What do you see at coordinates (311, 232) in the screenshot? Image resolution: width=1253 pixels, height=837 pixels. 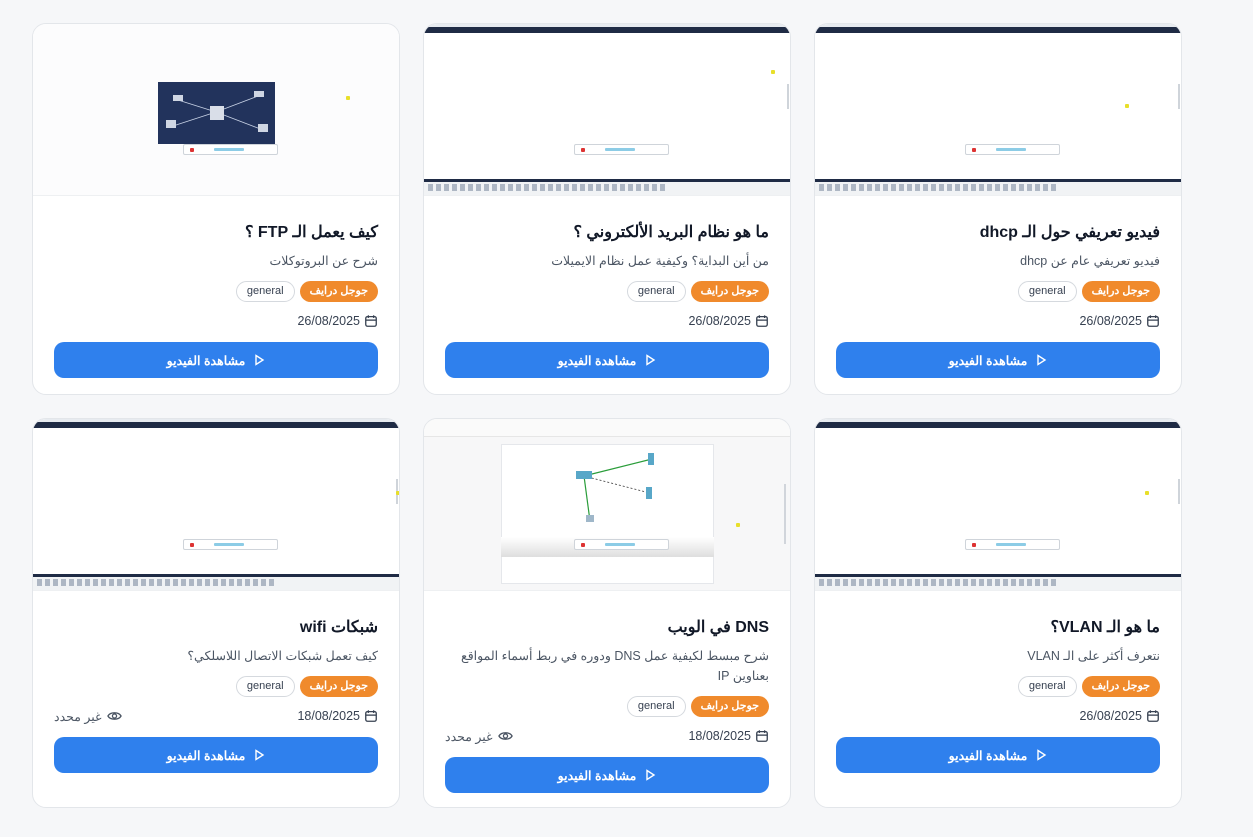 I see `video-title: كيف يعمل الـ FTP ؟` at bounding box center [311, 232].